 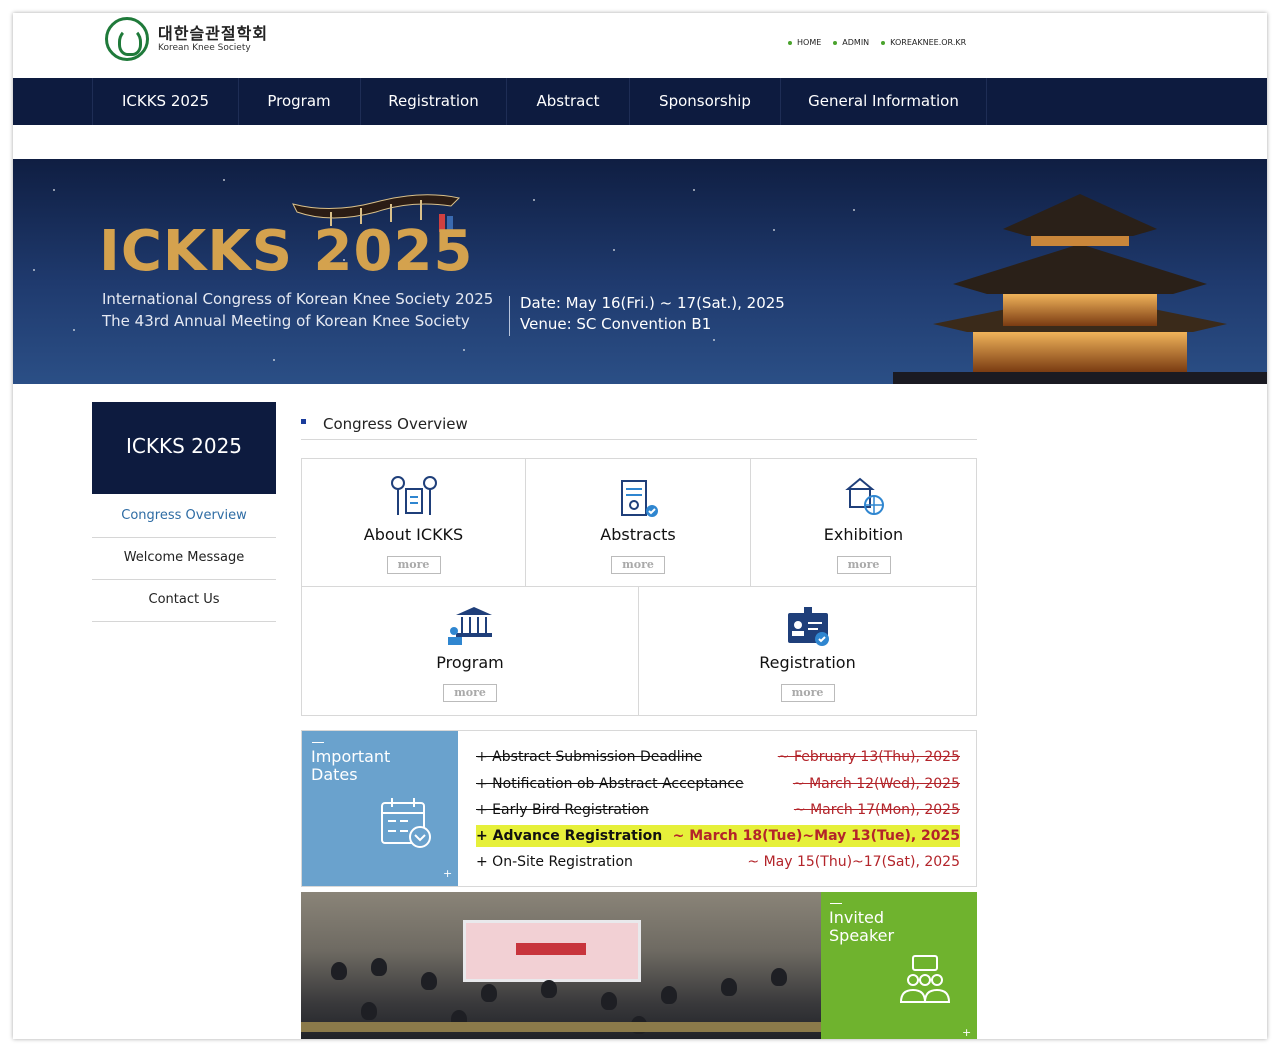 I want to click on registration-icon, so click(x=808, y=626).